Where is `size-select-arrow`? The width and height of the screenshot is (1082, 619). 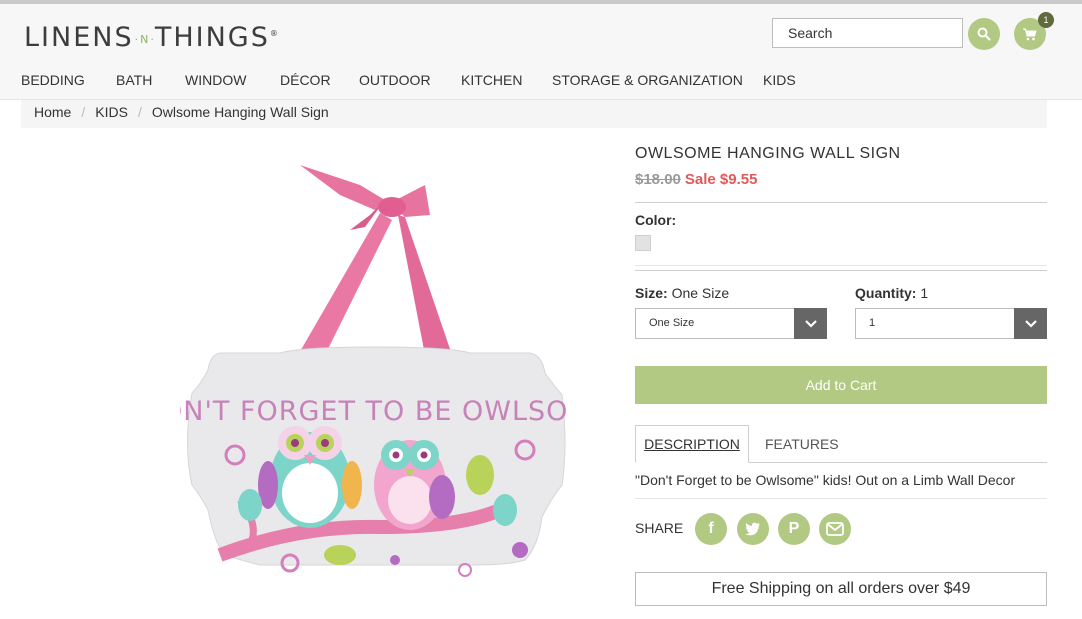
size-select-arrow is located at coordinates (810, 323).